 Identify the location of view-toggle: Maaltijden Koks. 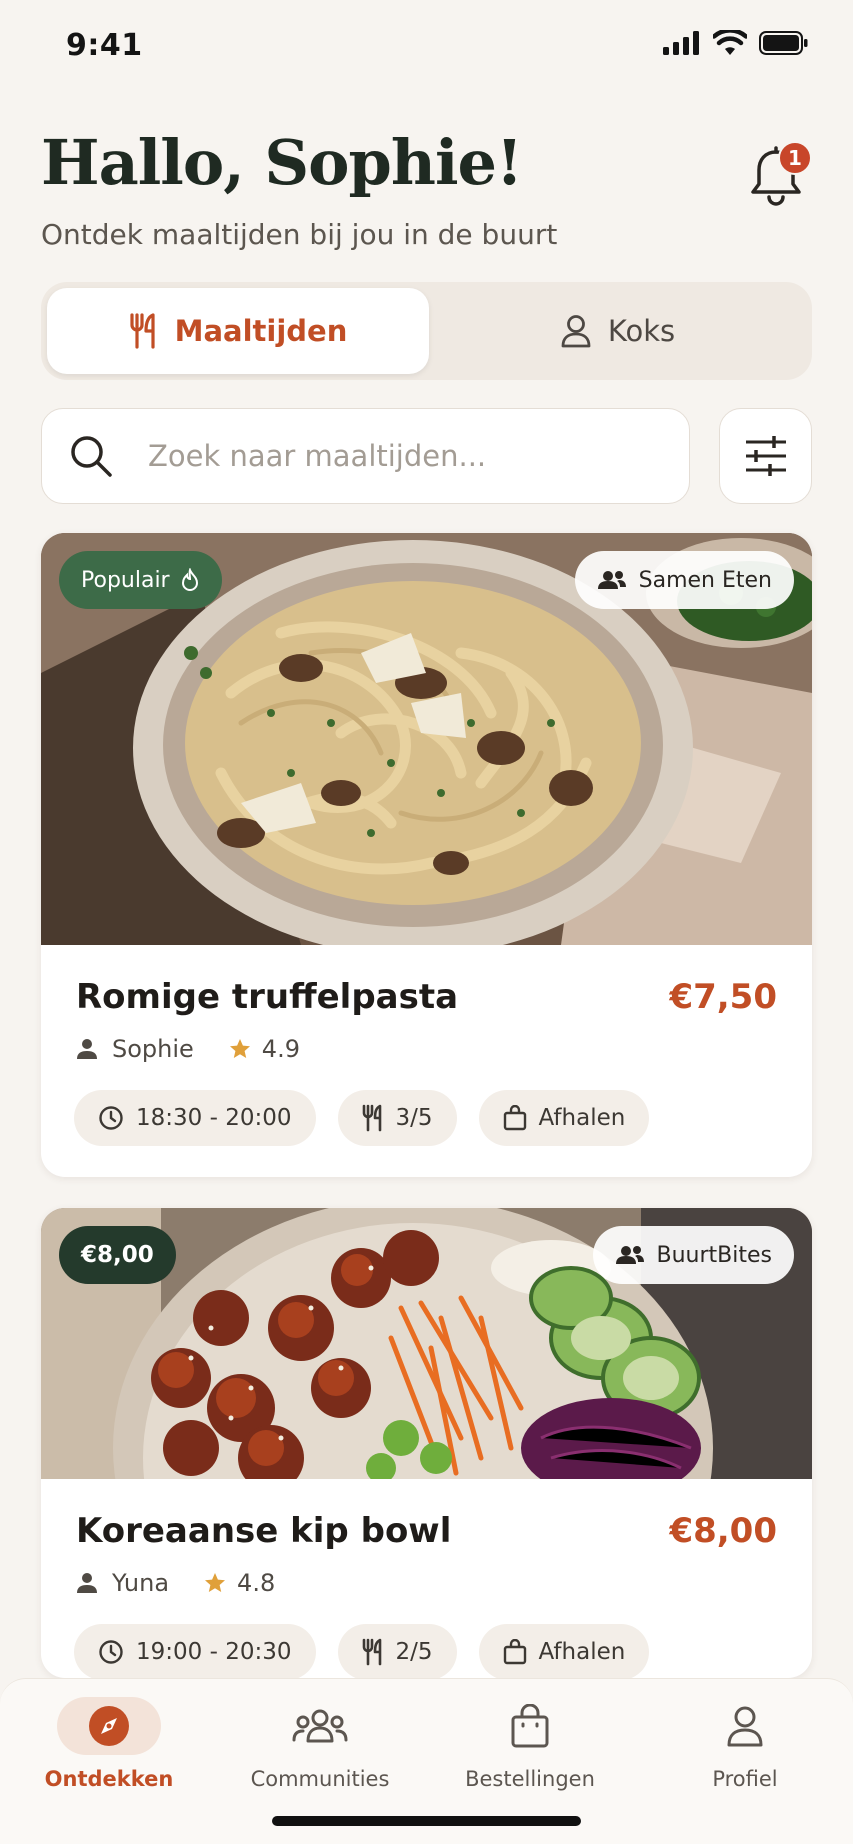
(426, 331).